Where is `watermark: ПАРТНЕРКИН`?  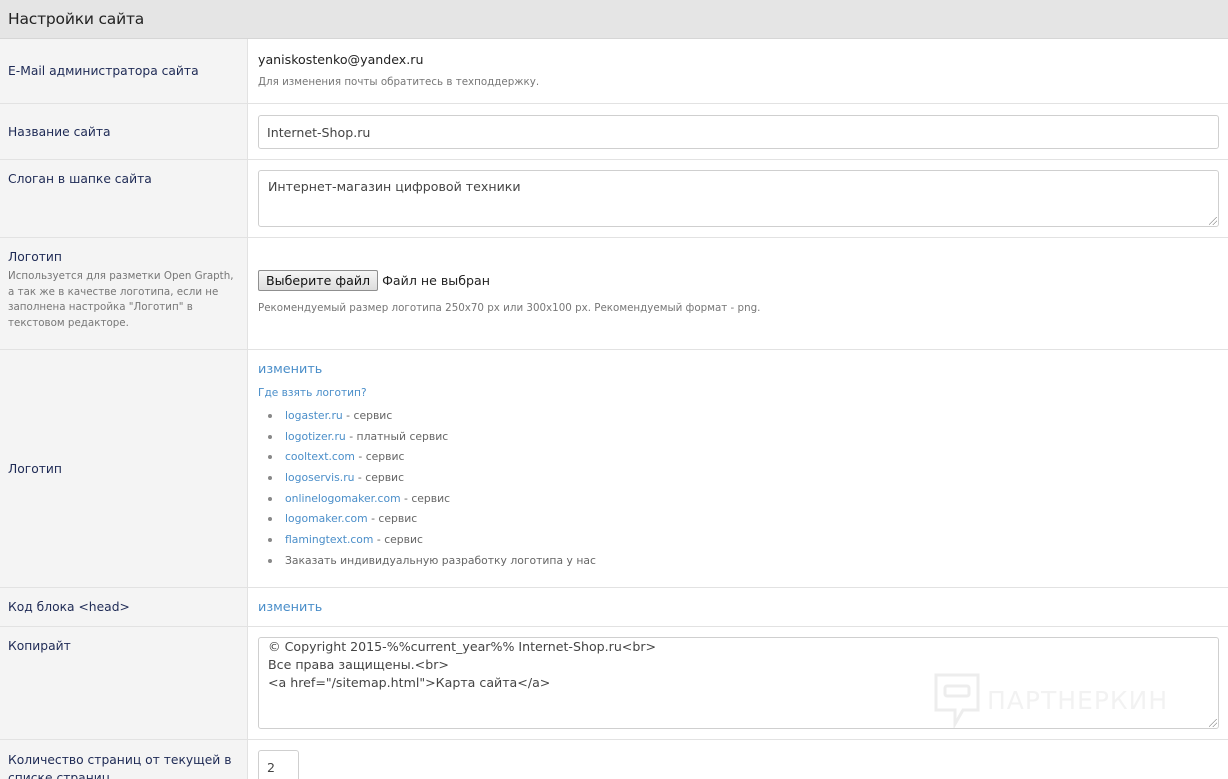 watermark: ПАРТНЕРКИН is located at coordinates (1050, 700).